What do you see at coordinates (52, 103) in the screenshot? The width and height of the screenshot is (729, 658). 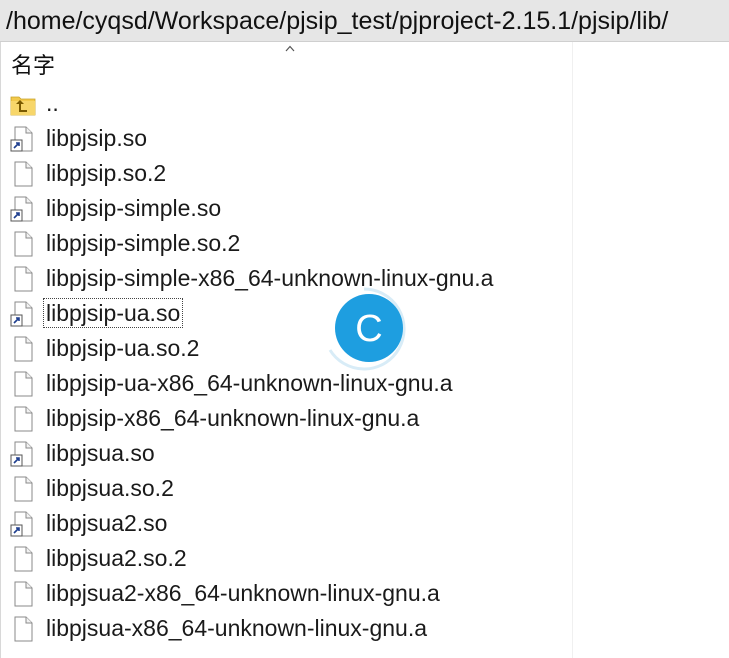 I see `file-name: ..` at bounding box center [52, 103].